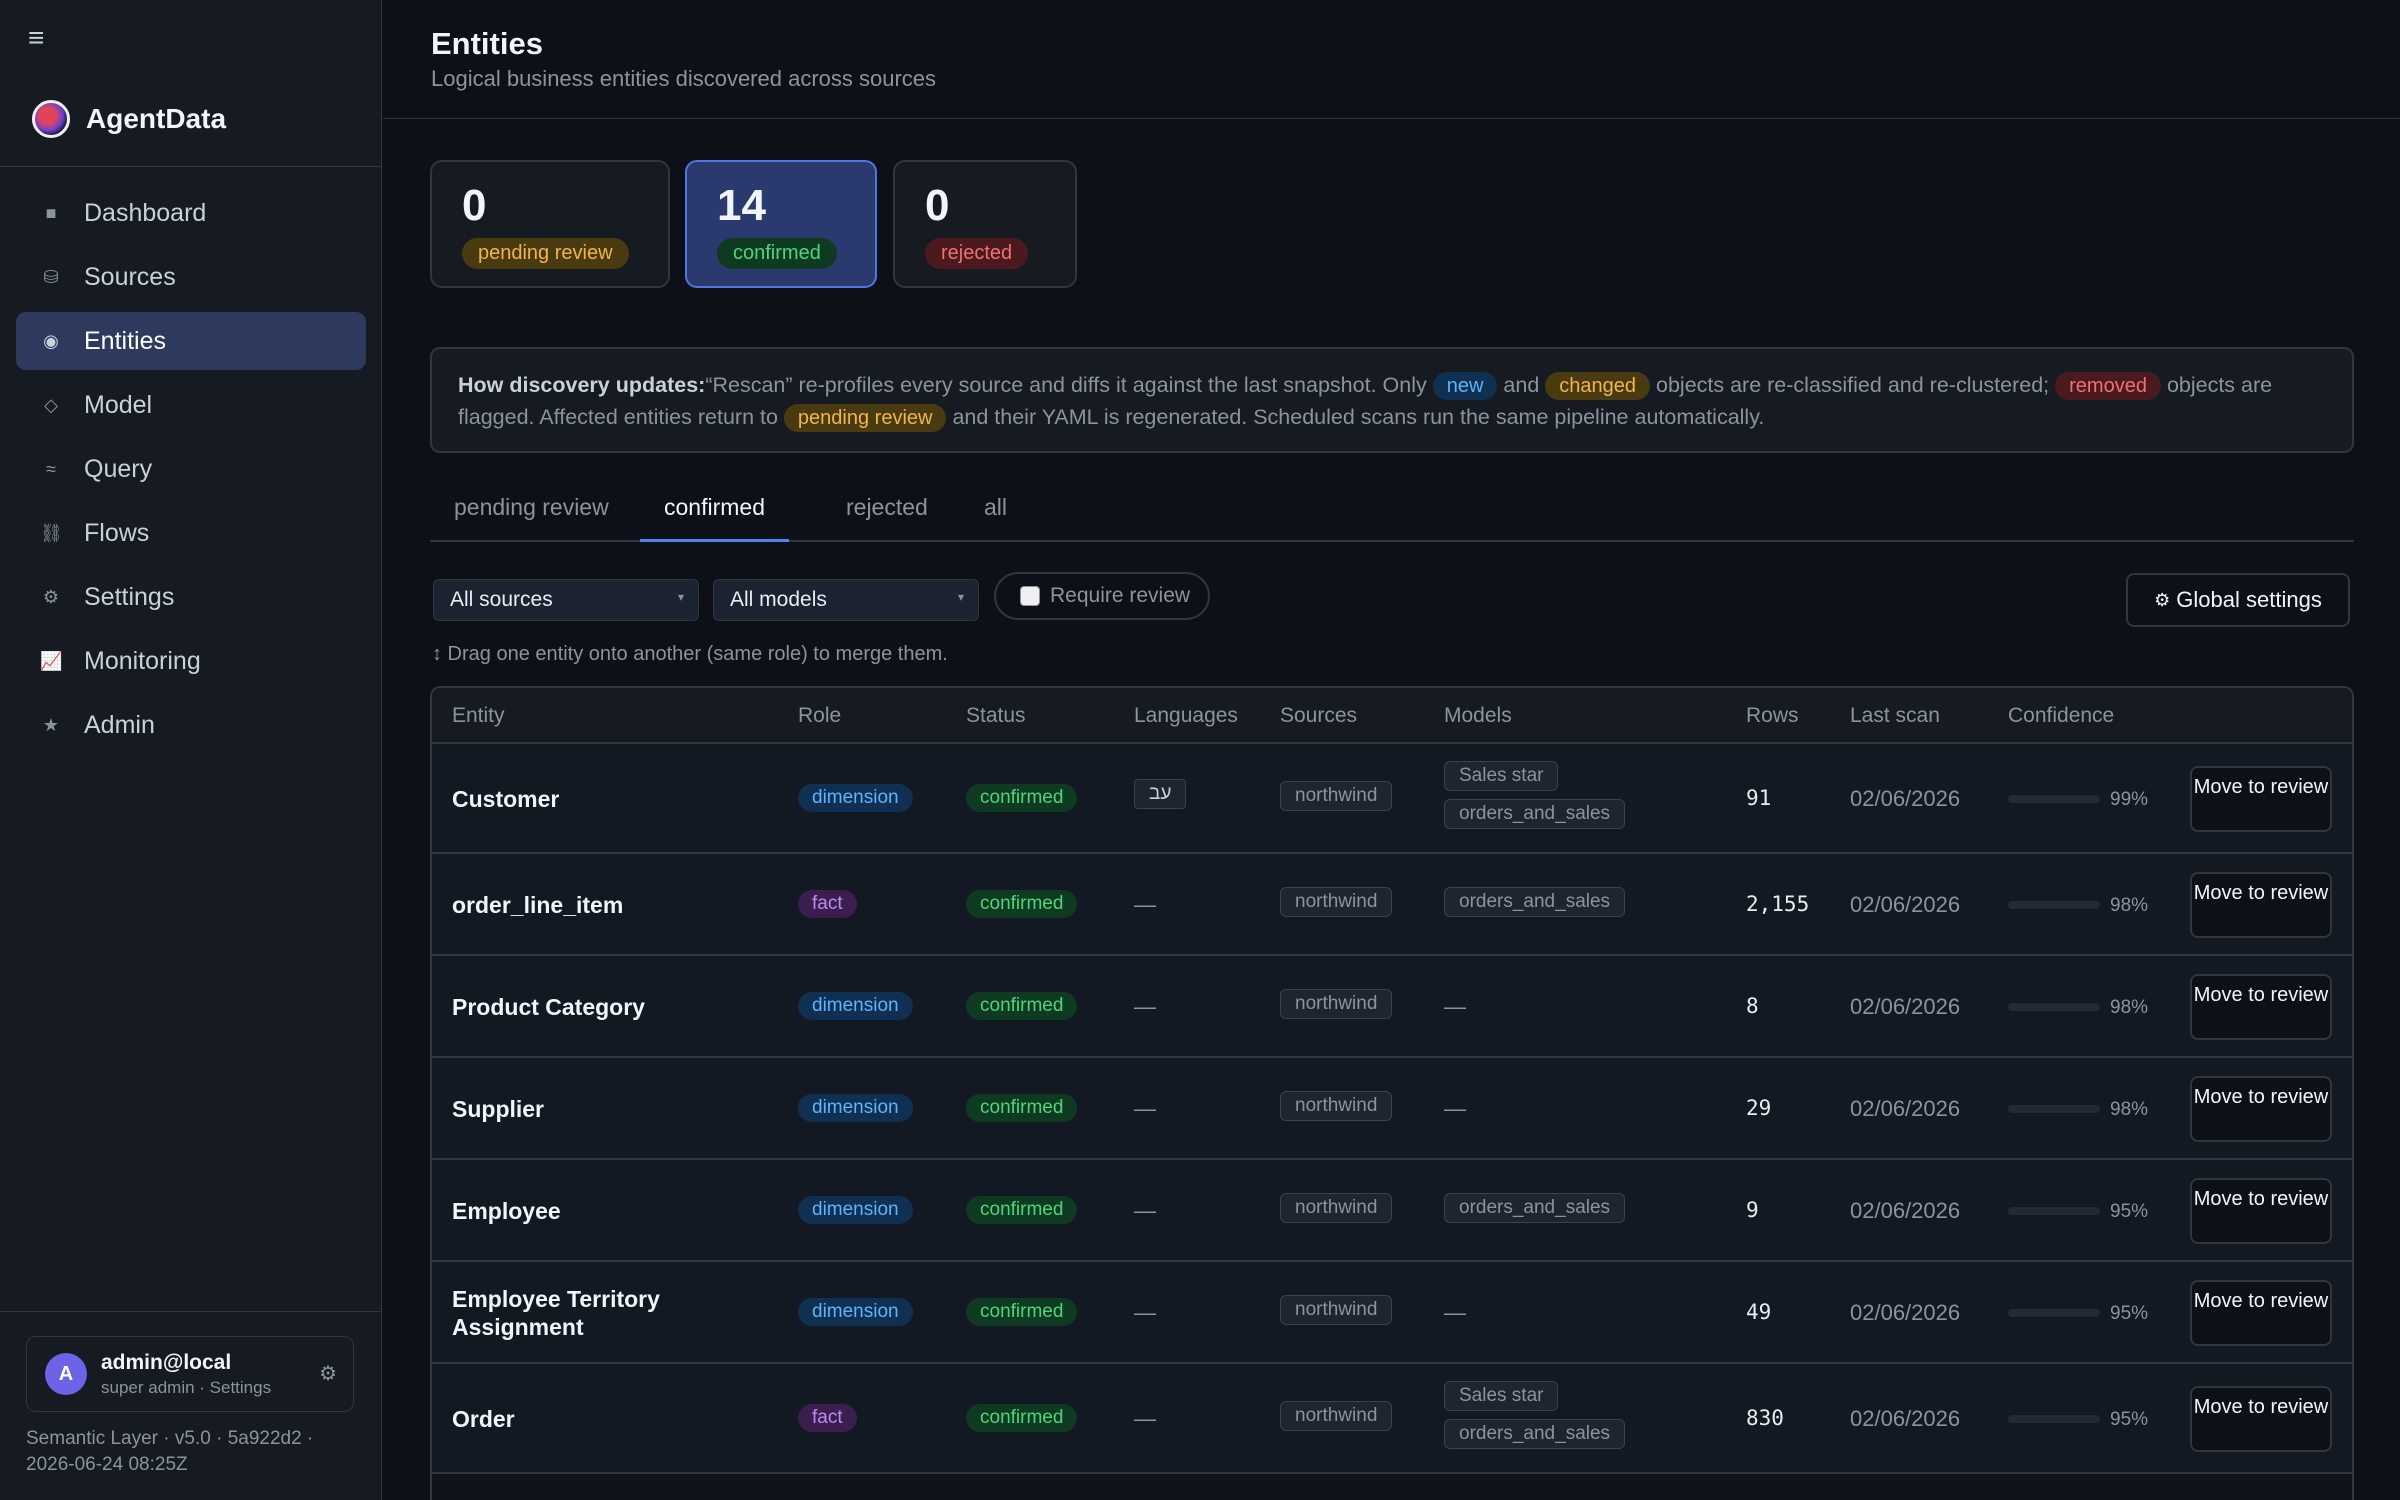 The image size is (2400, 1500). What do you see at coordinates (478, 716) in the screenshot?
I see `column-header: Entity` at bounding box center [478, 716].